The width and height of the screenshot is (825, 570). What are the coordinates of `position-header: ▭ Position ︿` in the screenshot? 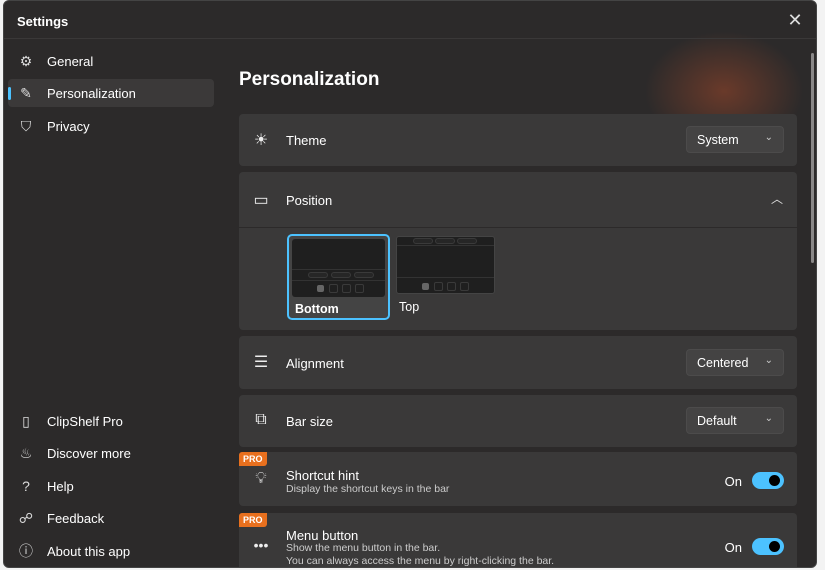 It's located at (518, 200).